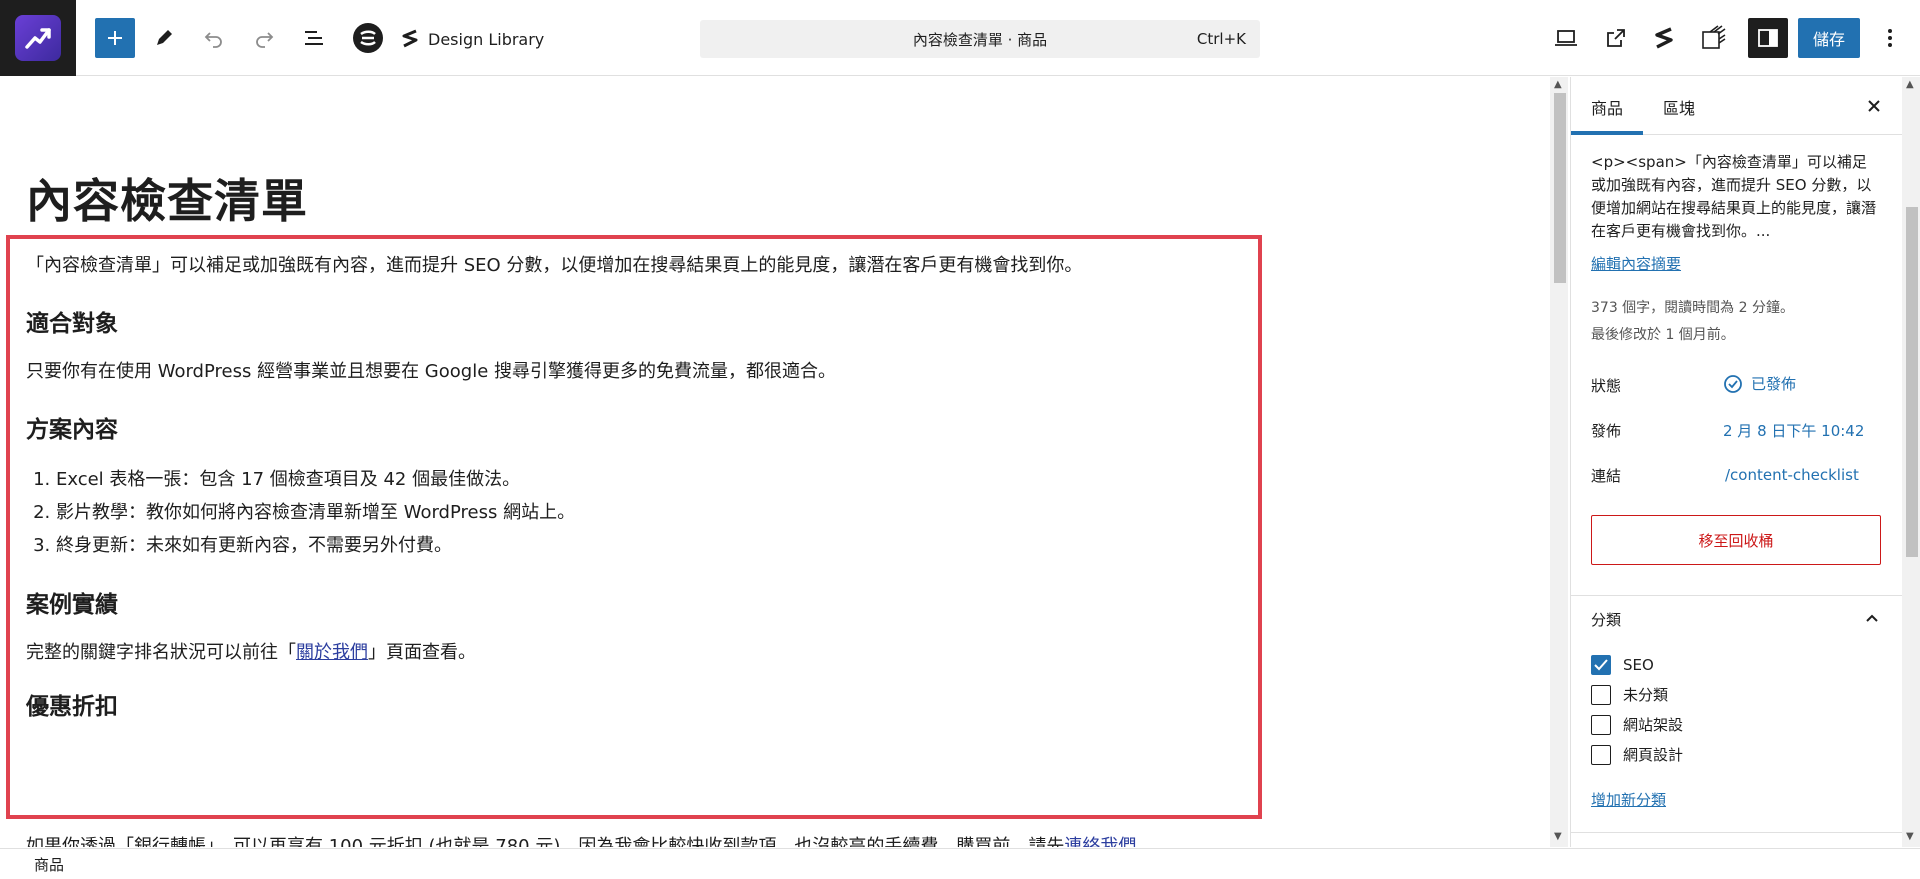 Image resolution: width=1920 pixels, height=879 pixels. Describe the element at coordinates (1774, 384) in the screenshot. I see `status-value: 已發佈` at that location.